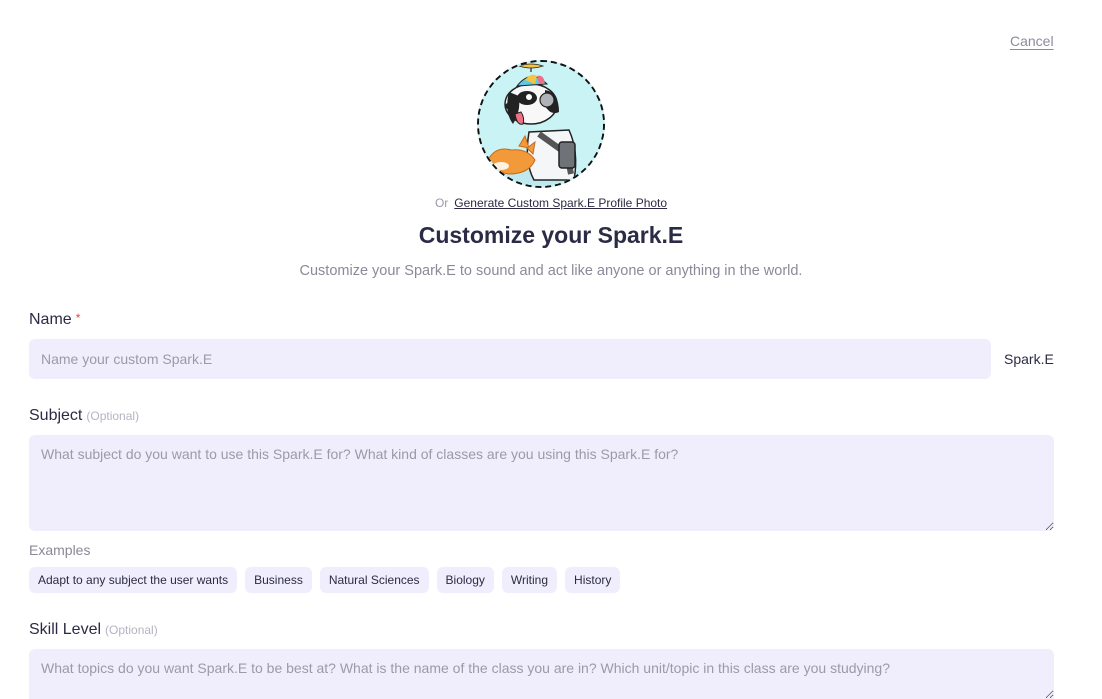 The height and width of the screenshot is (699, 1102). Describe the element at coordinates (593, 580) in the screenshot. I see `example-chip: History` at that location.